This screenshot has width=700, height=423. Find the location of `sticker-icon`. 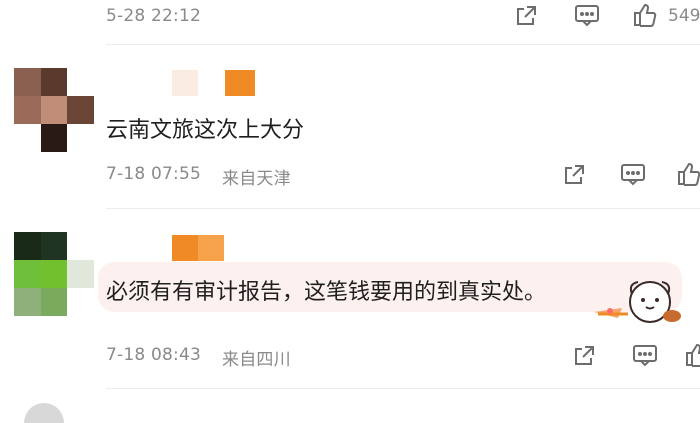

sticker-icon is located at coordinates (636, 305).